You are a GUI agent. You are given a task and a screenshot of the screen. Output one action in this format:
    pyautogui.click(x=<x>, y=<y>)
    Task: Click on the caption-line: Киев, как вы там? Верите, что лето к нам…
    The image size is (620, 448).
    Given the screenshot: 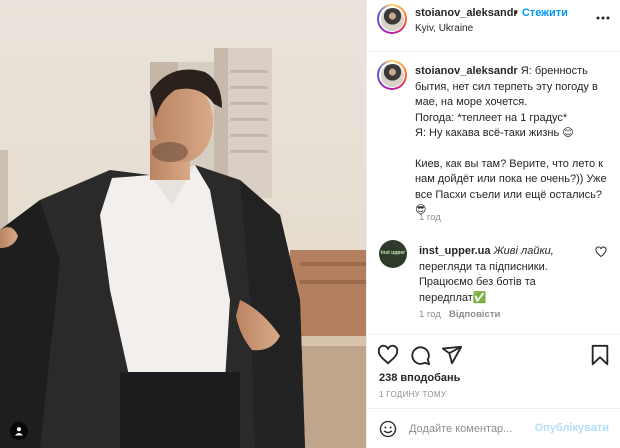 What is the action you would take?
    pyautogui.click(x=511, y=187)
    